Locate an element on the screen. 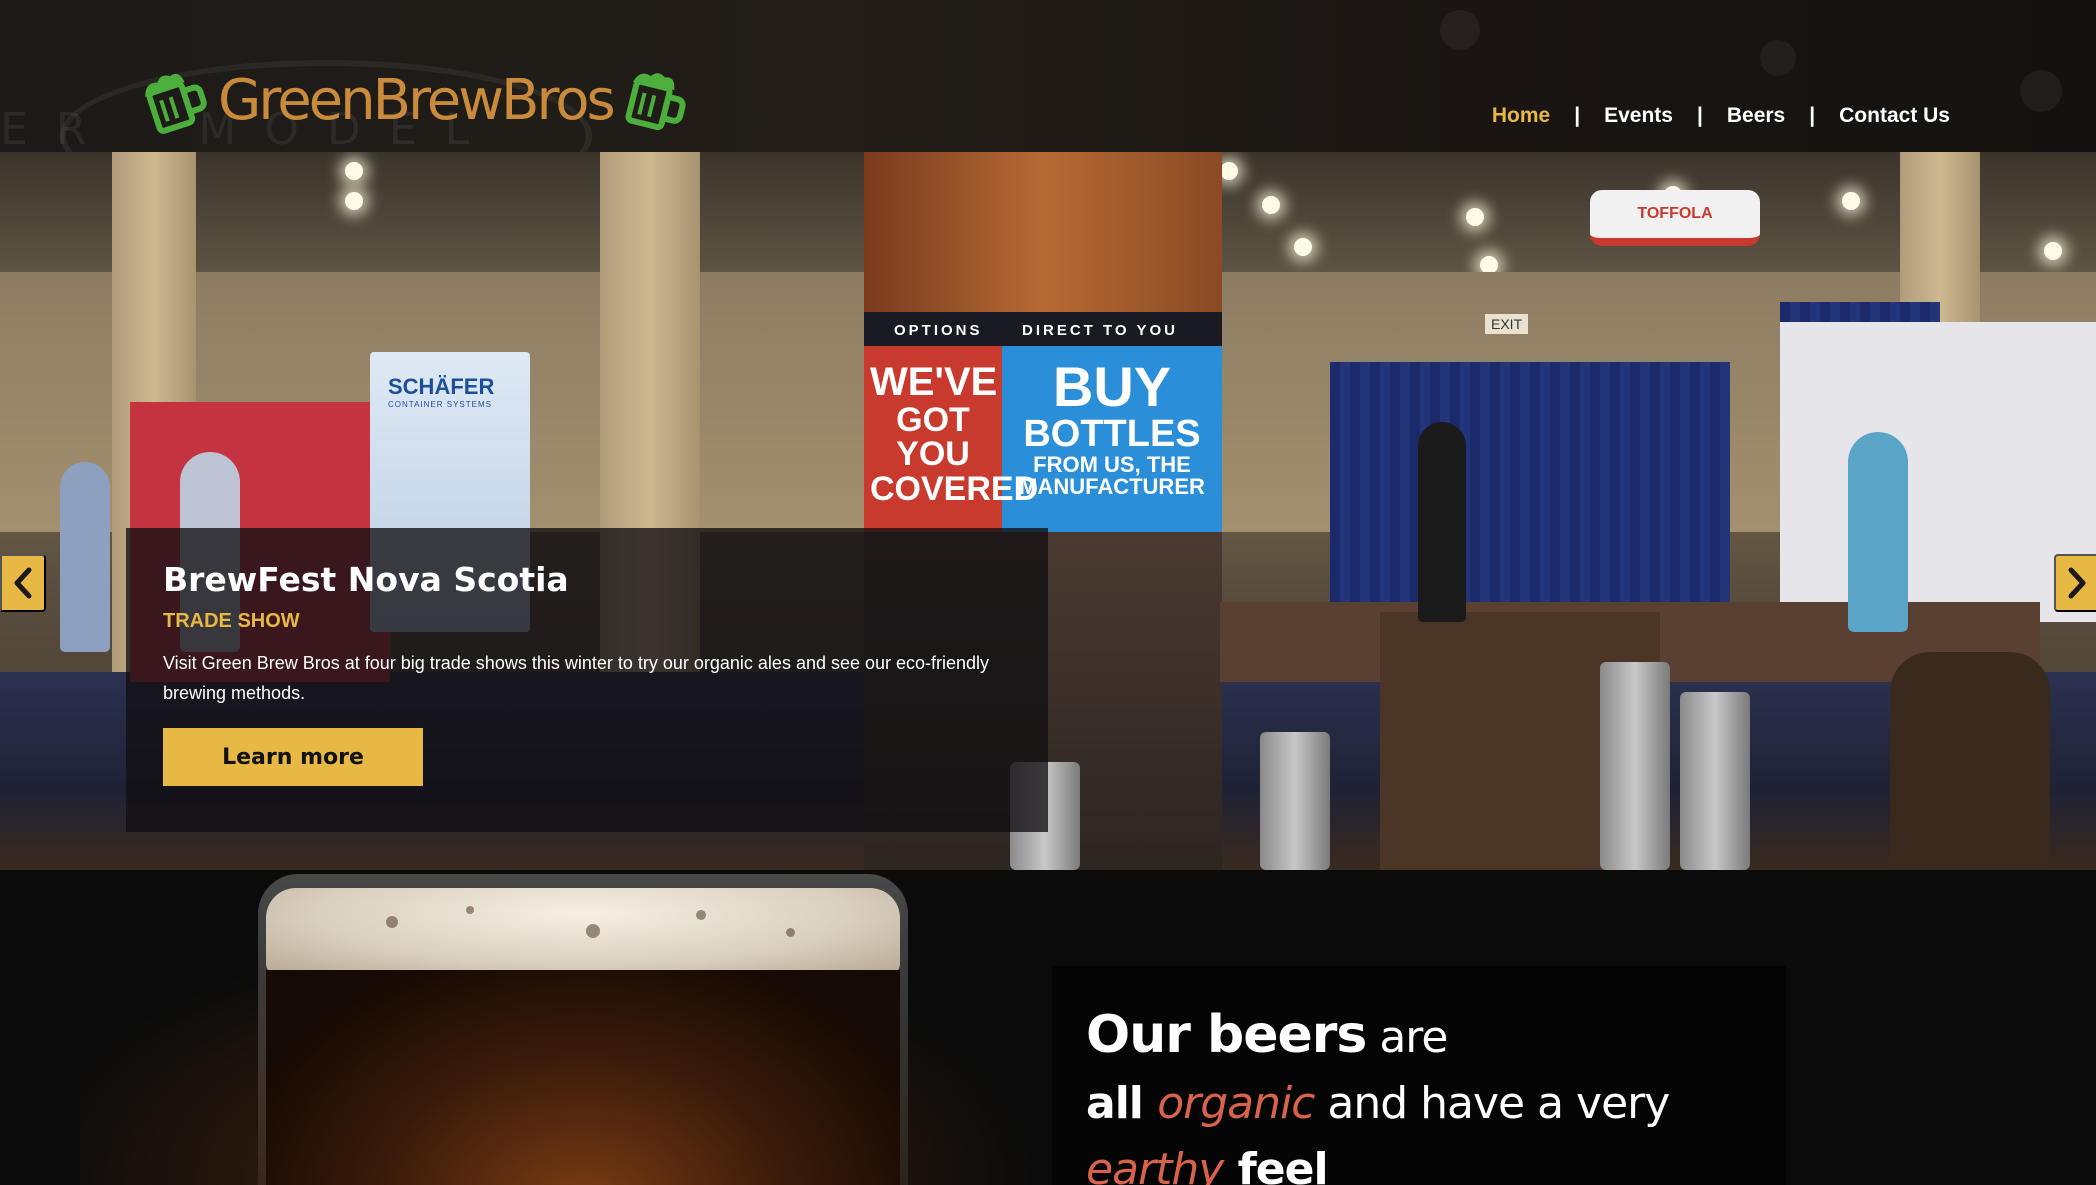  main-nav: Home | Events | Beers | Contact Us is located at coordinates (1721, 116).